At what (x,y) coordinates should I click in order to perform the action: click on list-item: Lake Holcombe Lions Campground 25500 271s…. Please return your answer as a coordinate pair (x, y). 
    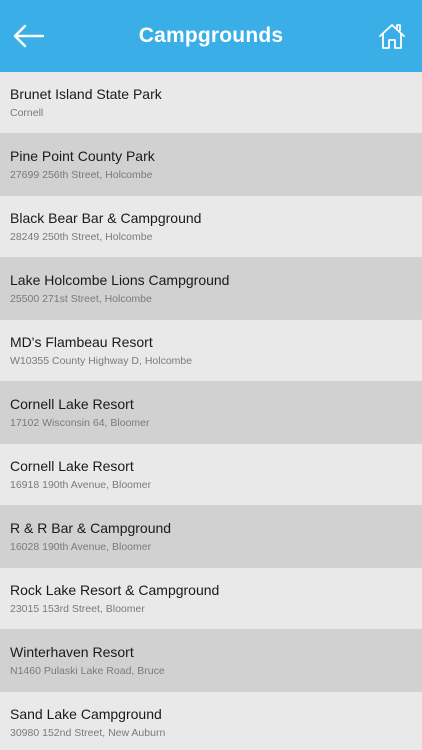
    Looking at the image, I should click on (211, 289).